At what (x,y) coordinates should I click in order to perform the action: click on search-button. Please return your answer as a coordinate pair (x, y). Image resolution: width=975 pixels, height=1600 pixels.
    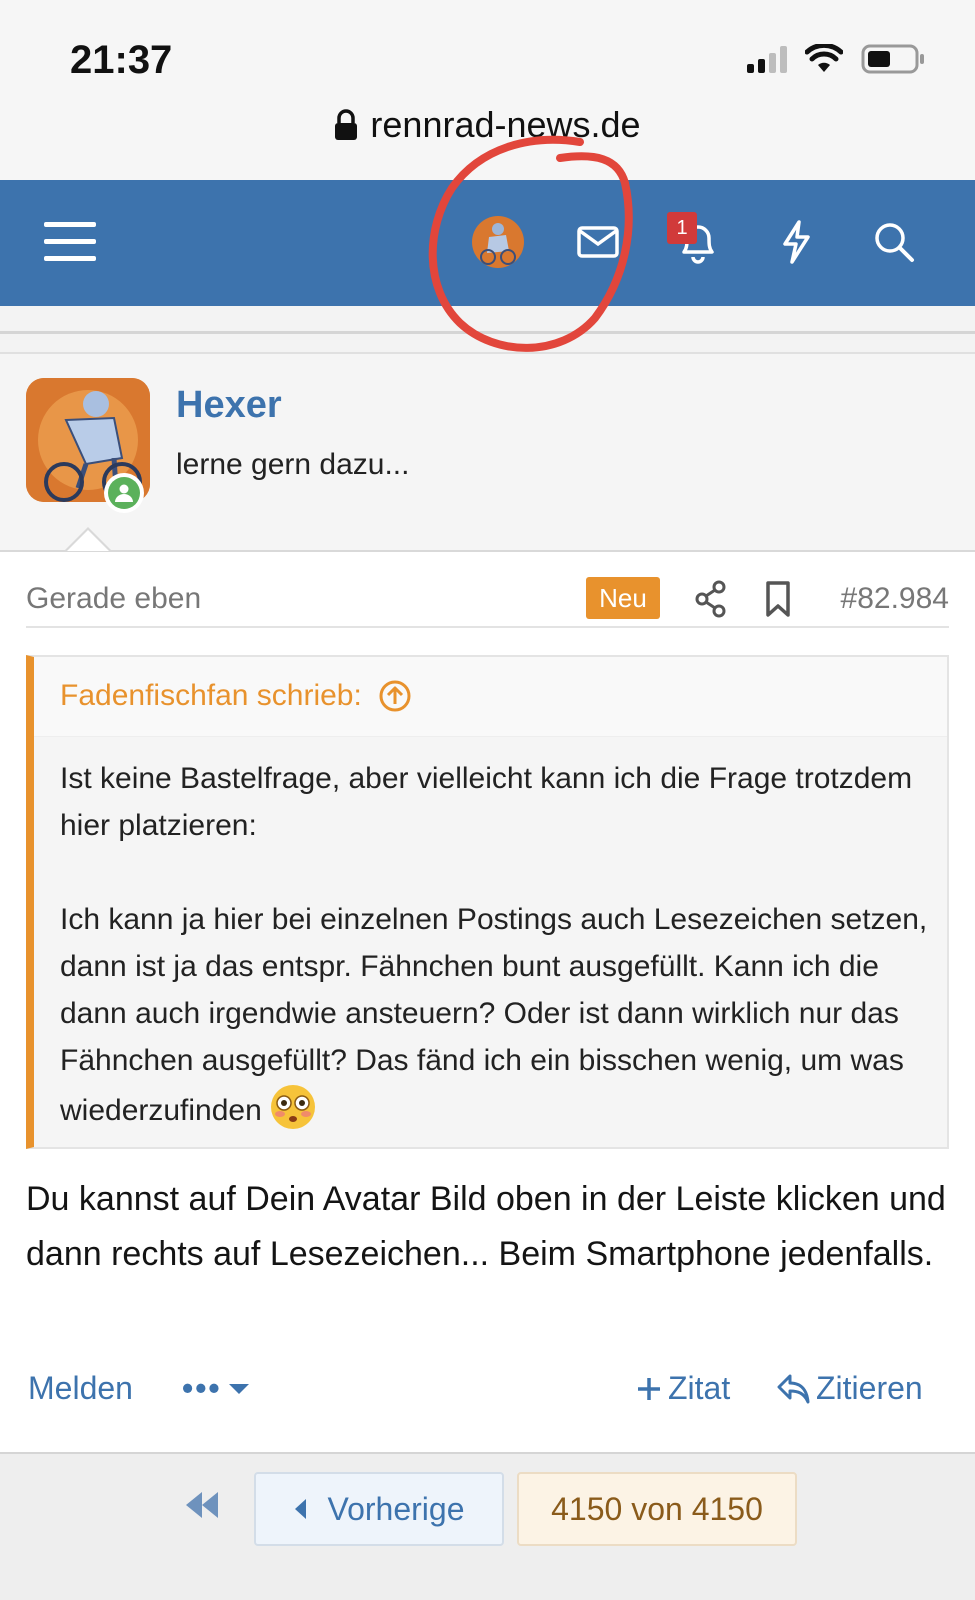
    Looking at the image, I should click on (894, 242).